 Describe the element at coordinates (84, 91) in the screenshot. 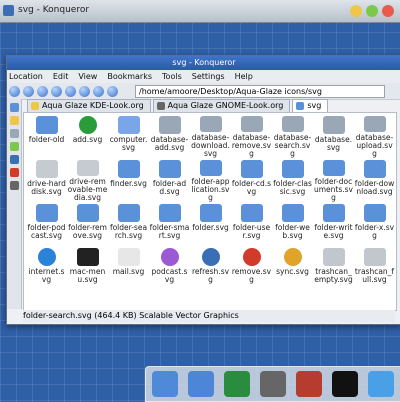

I see `stop-button` at that location.